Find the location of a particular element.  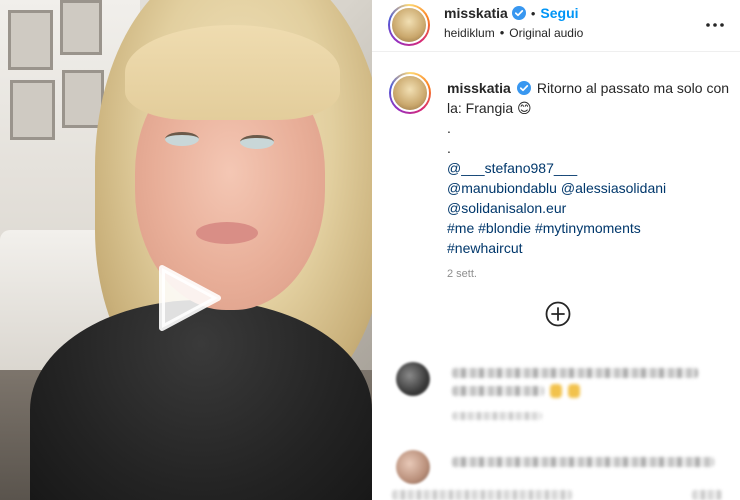

caption-avatar is located at coordinates (410, 93).